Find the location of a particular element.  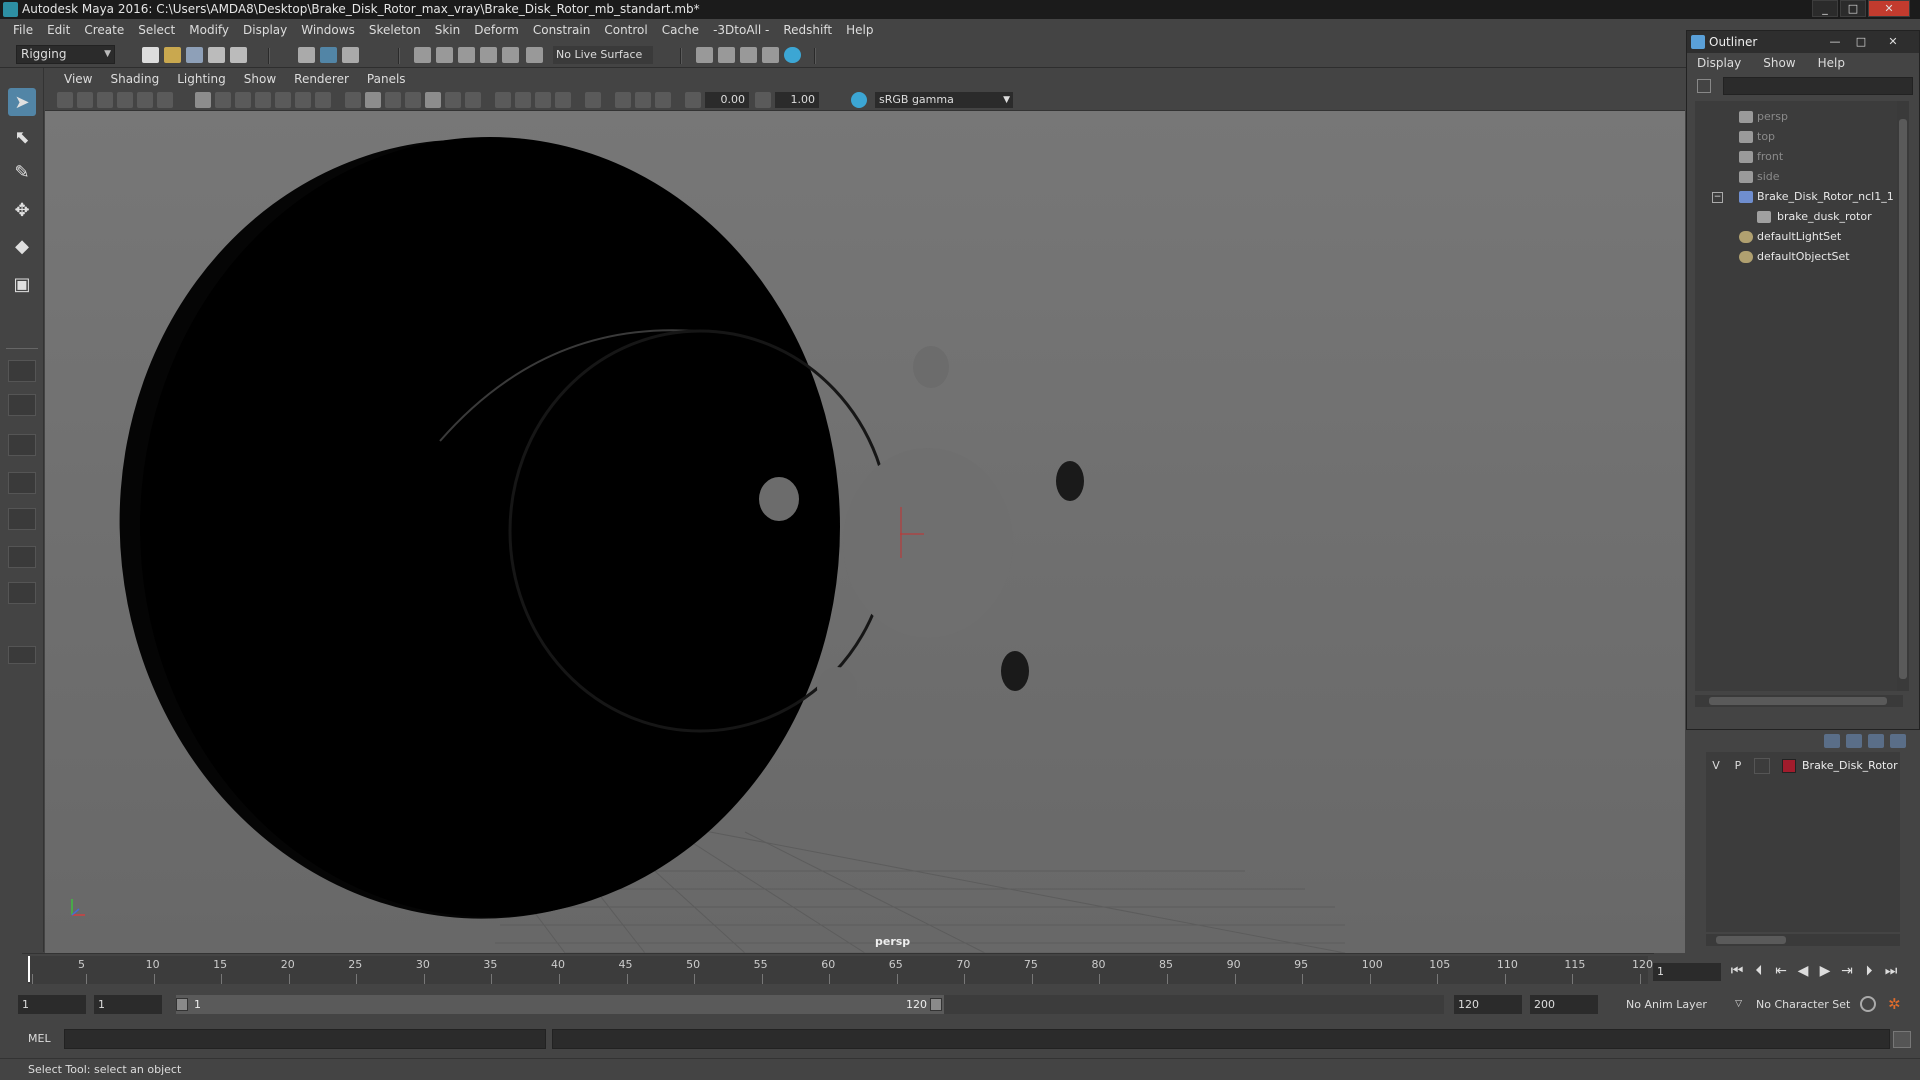

safe-title-icon is located at coordinates (323, 100).